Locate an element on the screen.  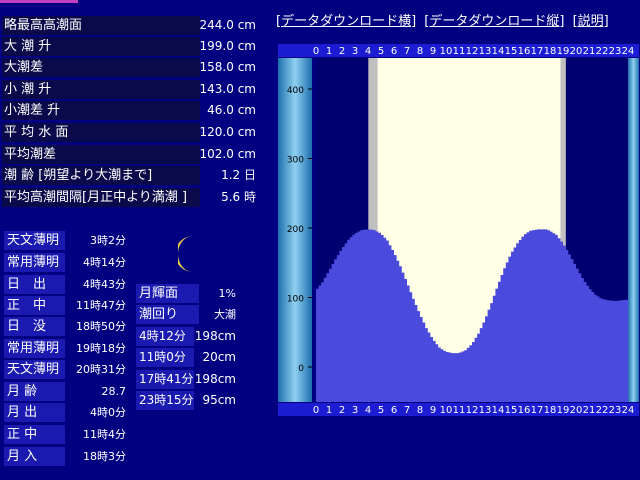
y-tick-label: 200 is located at coordinates (295, 230).